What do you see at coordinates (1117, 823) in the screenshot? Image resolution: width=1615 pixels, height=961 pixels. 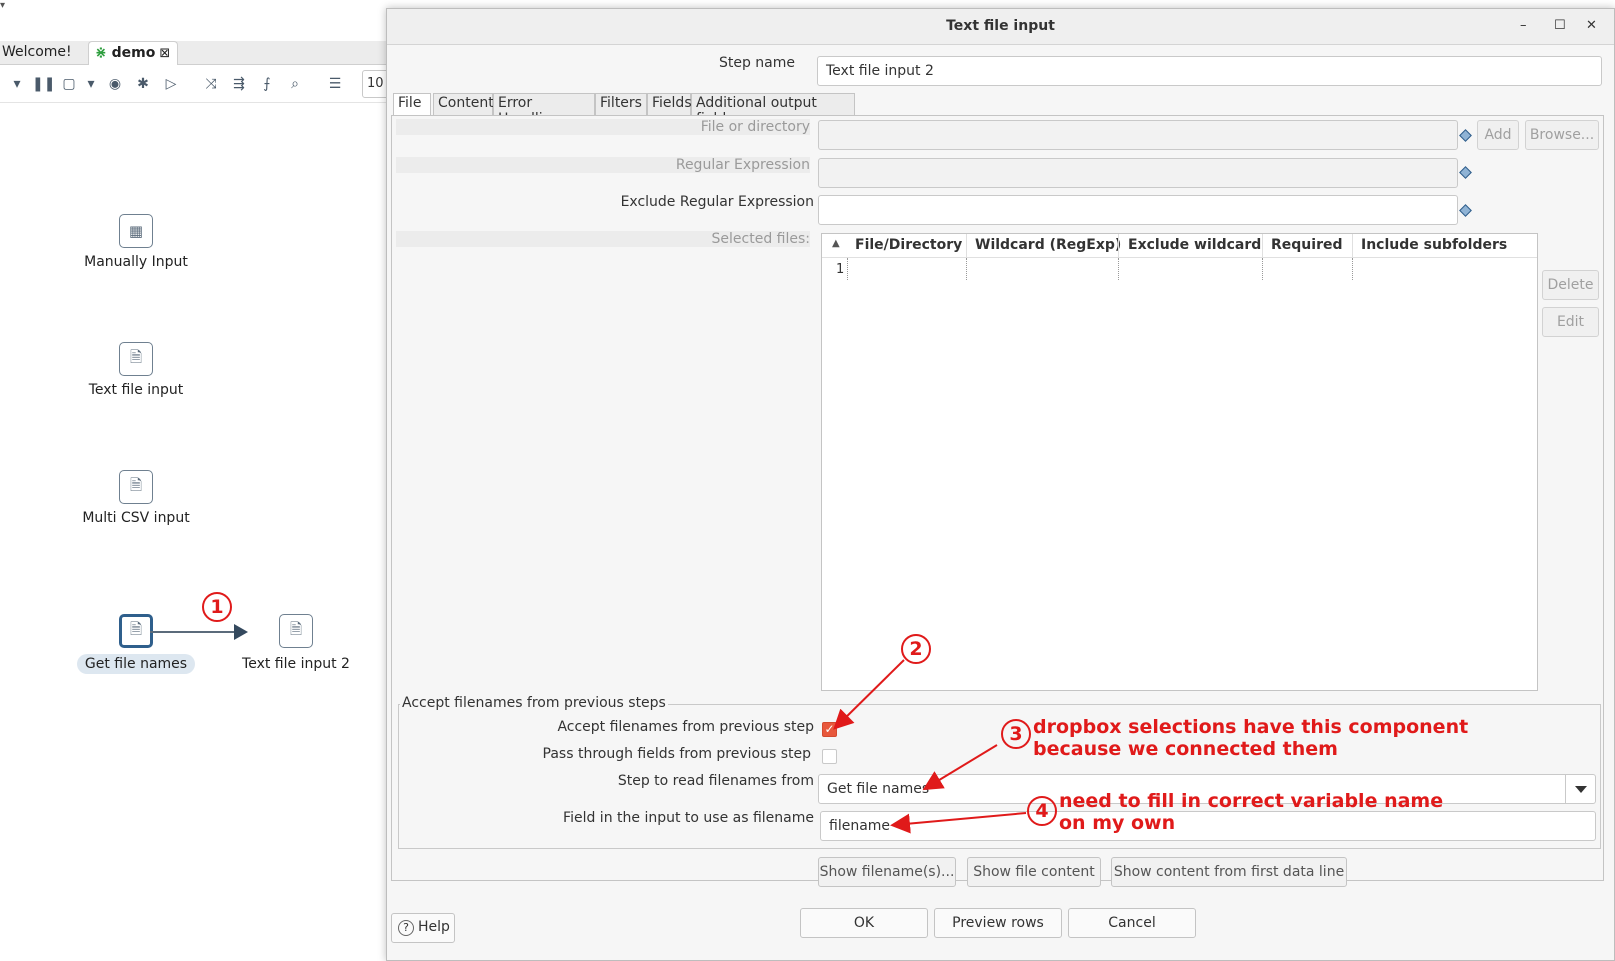 I see `annotation-line: on my own` at bounding box center [1117, 823].